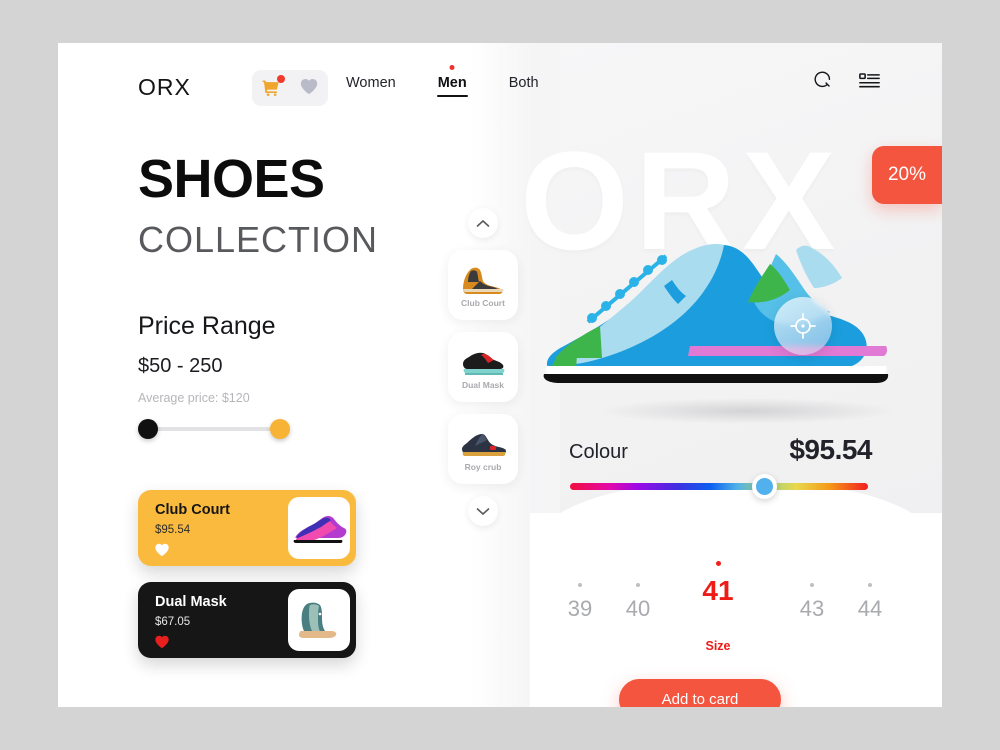 The height and width of the screenshot is (750, 1000). I want to click on colour-slider-track, so click(719, 486).